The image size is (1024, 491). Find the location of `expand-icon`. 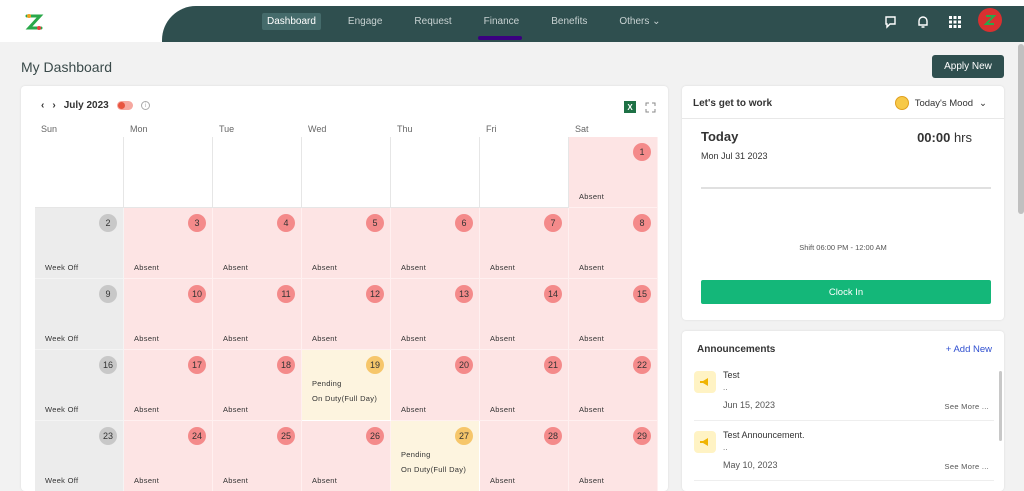

expand-icon is located at coordinates (650, 107).